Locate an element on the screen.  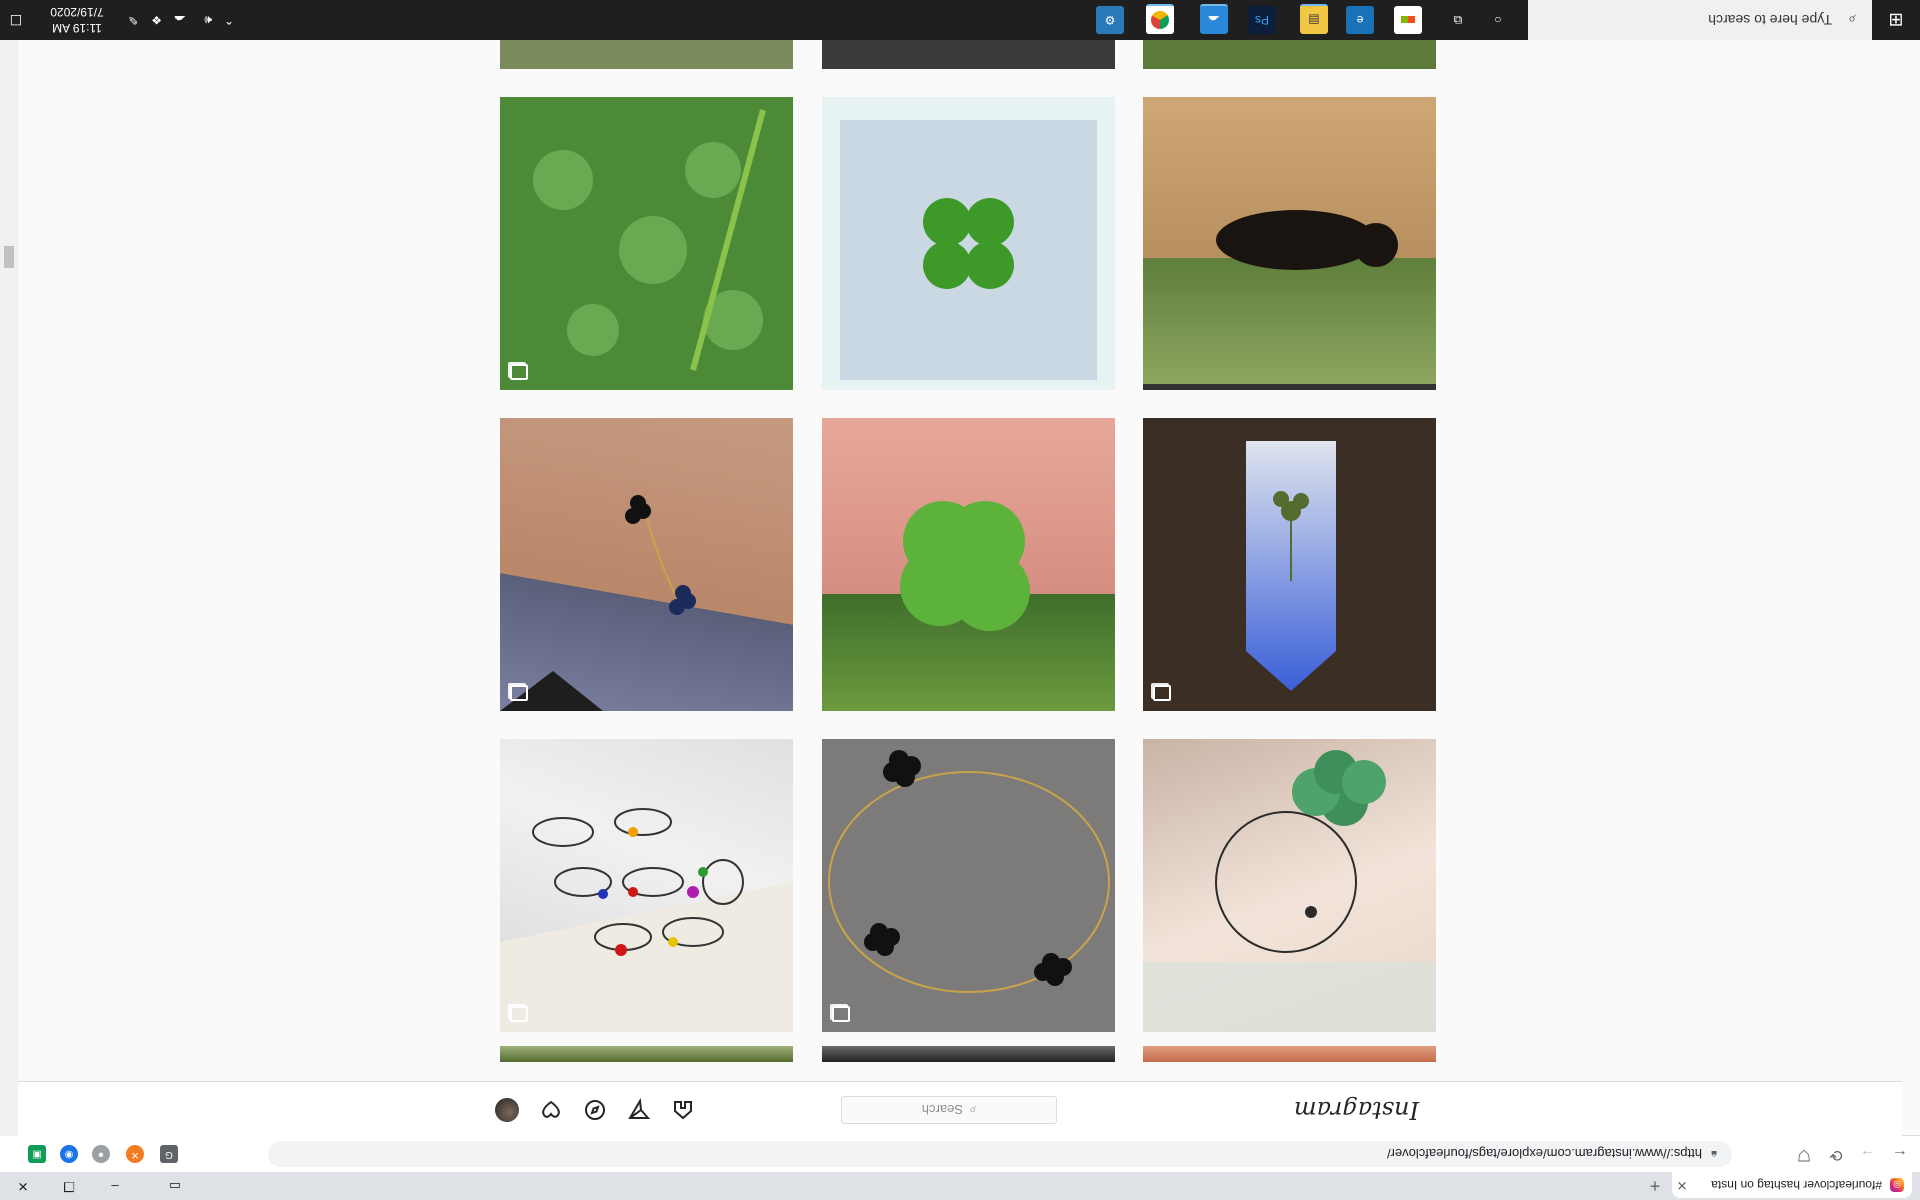
instagram-logo: Instagram is located at coordinates (1356, 1110).